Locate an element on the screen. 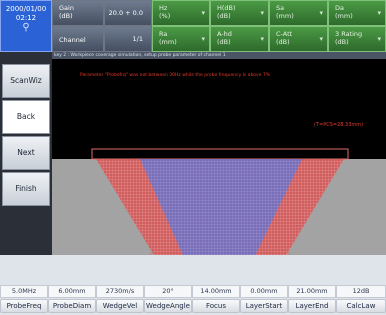 The image size is (386, 315). param-value: 0.00mm is located at coordinates (264, 291).